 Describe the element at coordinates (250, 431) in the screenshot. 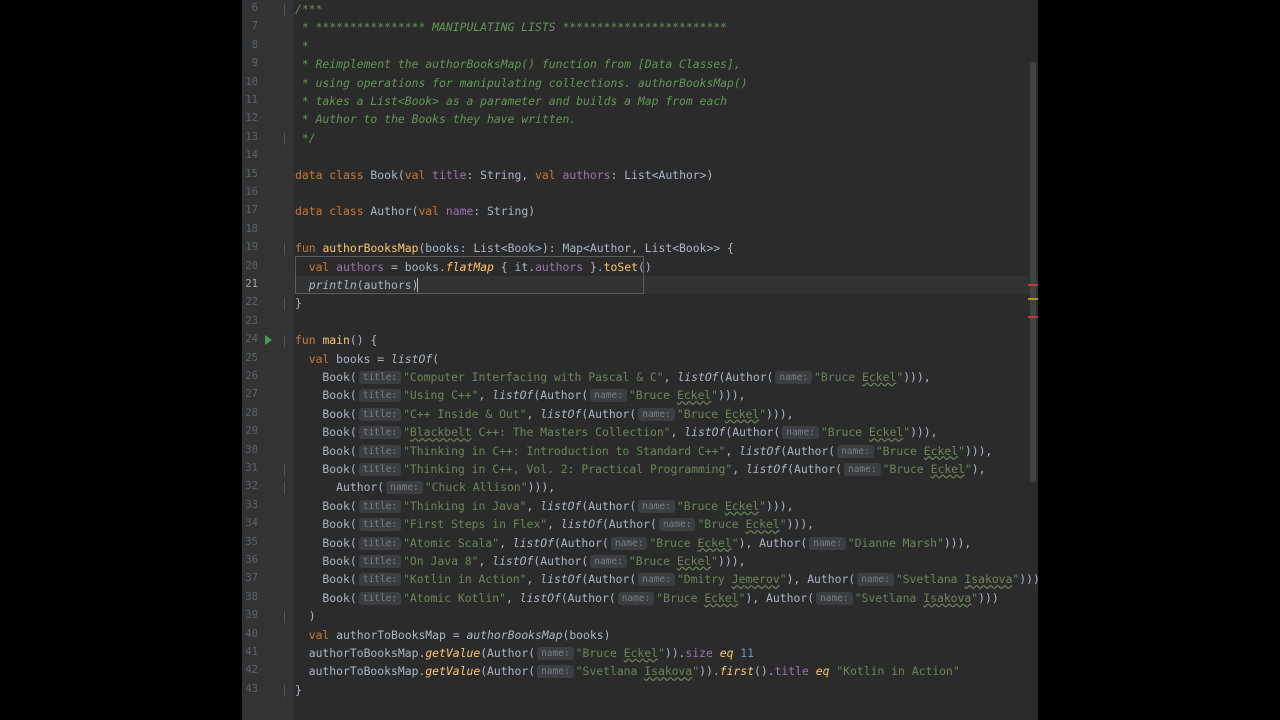

I see `line-number: 29` at that location.